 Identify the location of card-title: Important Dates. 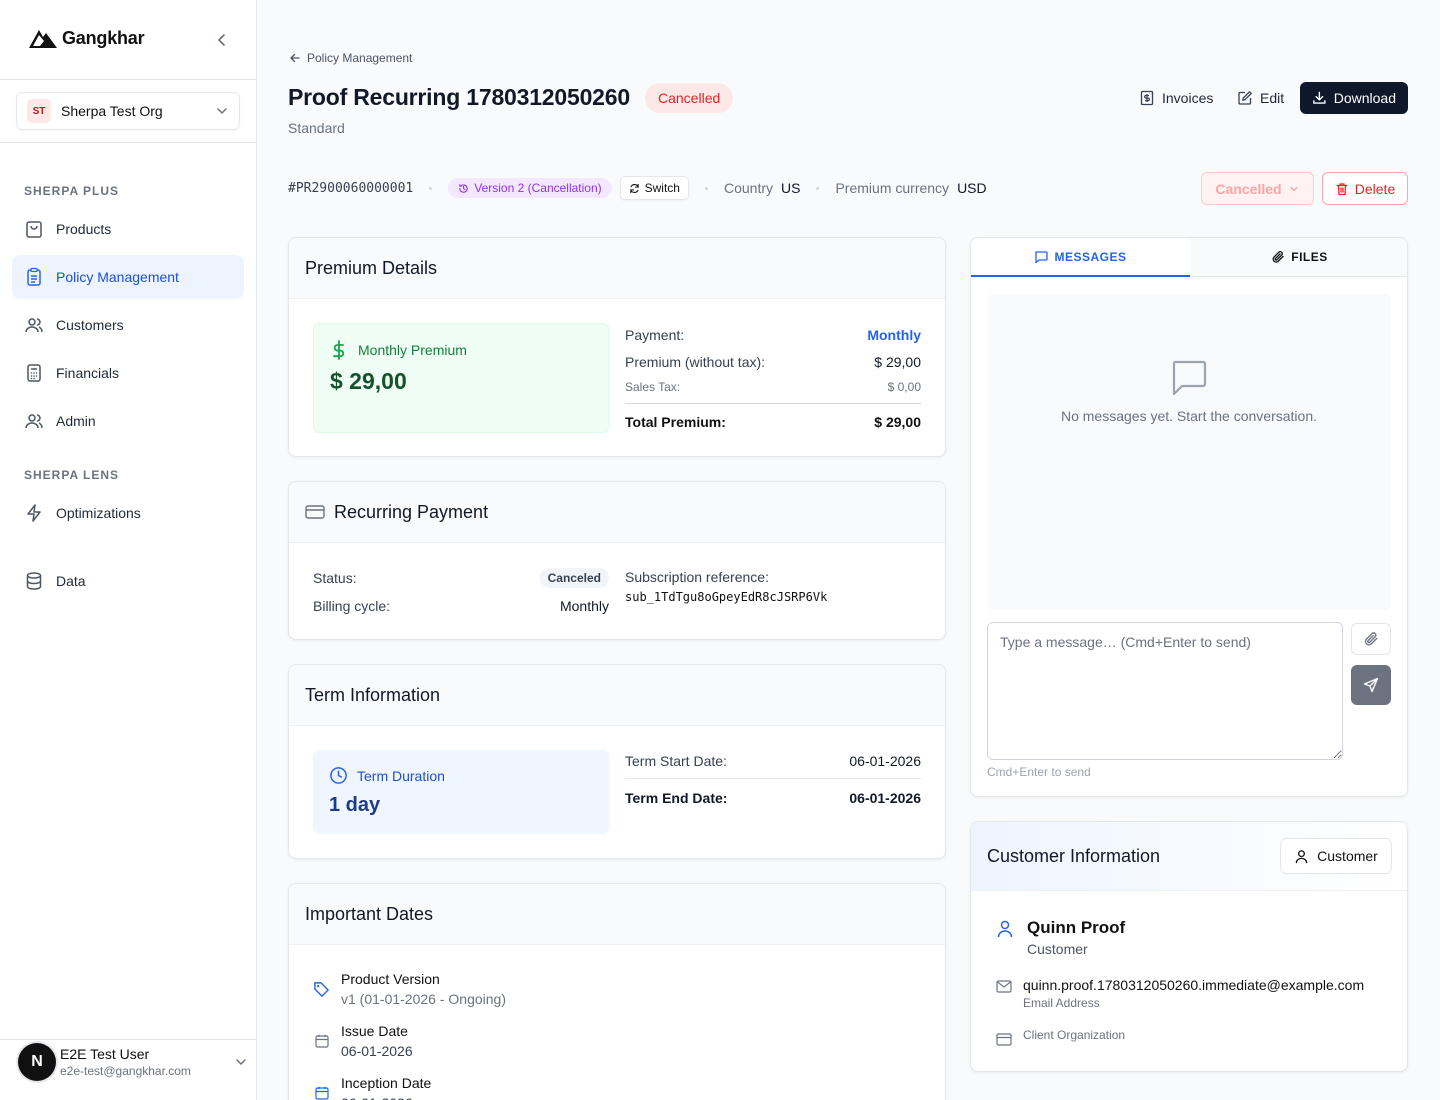
(617, 914).